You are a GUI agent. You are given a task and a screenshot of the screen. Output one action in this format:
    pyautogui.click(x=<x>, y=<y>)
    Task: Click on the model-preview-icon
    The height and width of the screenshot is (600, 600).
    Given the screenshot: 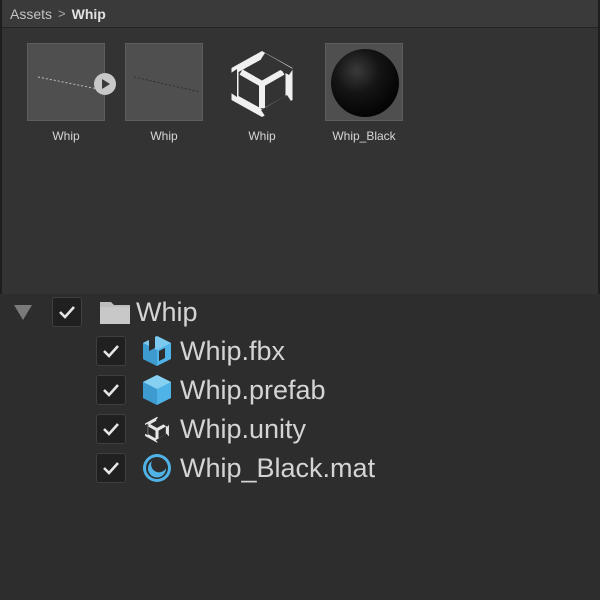 What is the action you would take?
    pyautogui.click(x=167, y=84)
    